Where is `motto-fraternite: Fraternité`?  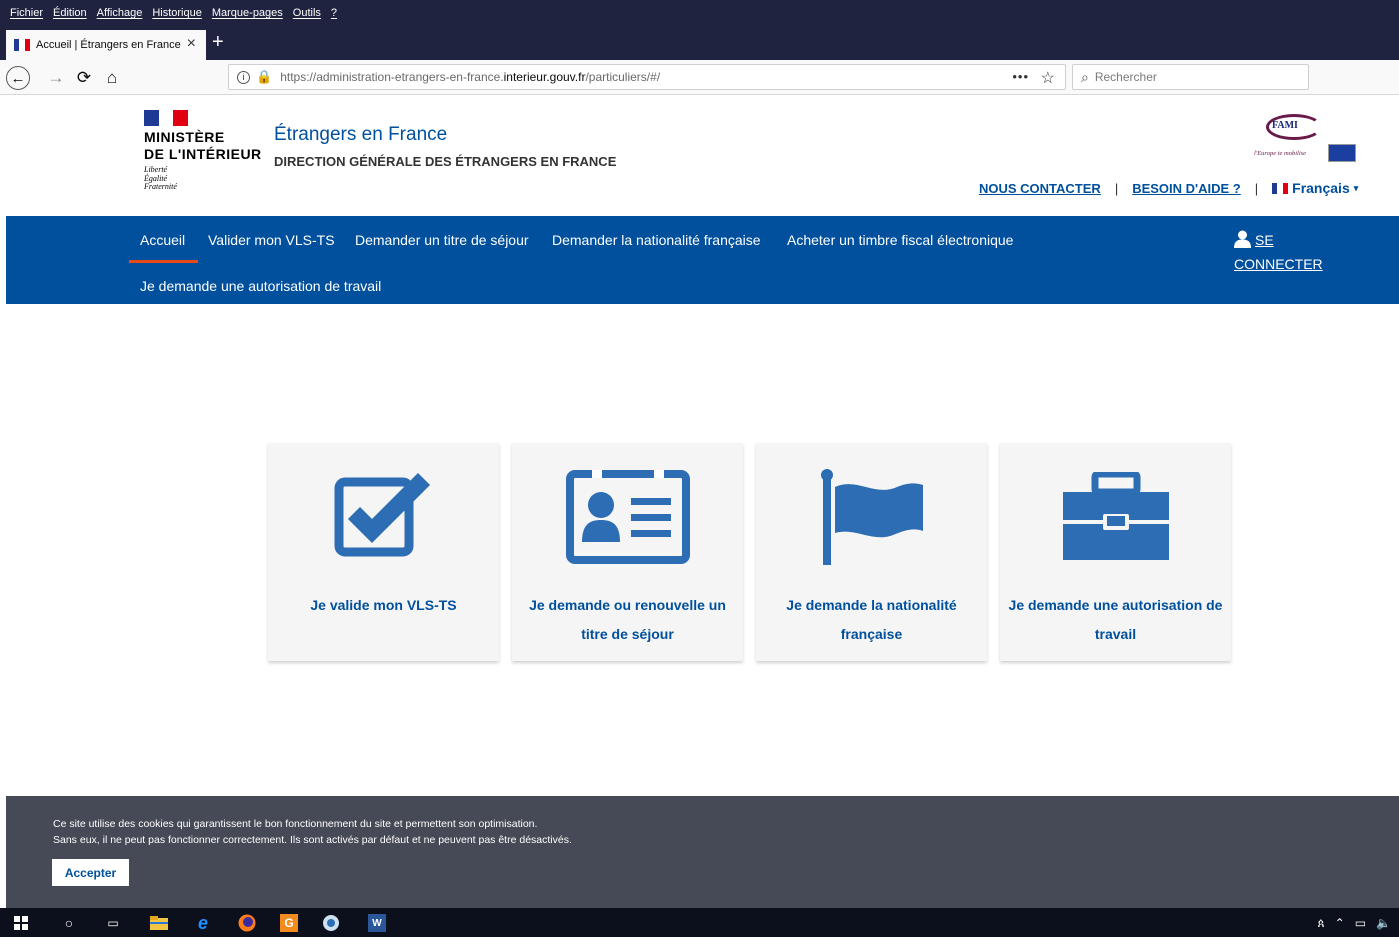 motto-fraternite: Fraternité is located at coordinates (160, 186).